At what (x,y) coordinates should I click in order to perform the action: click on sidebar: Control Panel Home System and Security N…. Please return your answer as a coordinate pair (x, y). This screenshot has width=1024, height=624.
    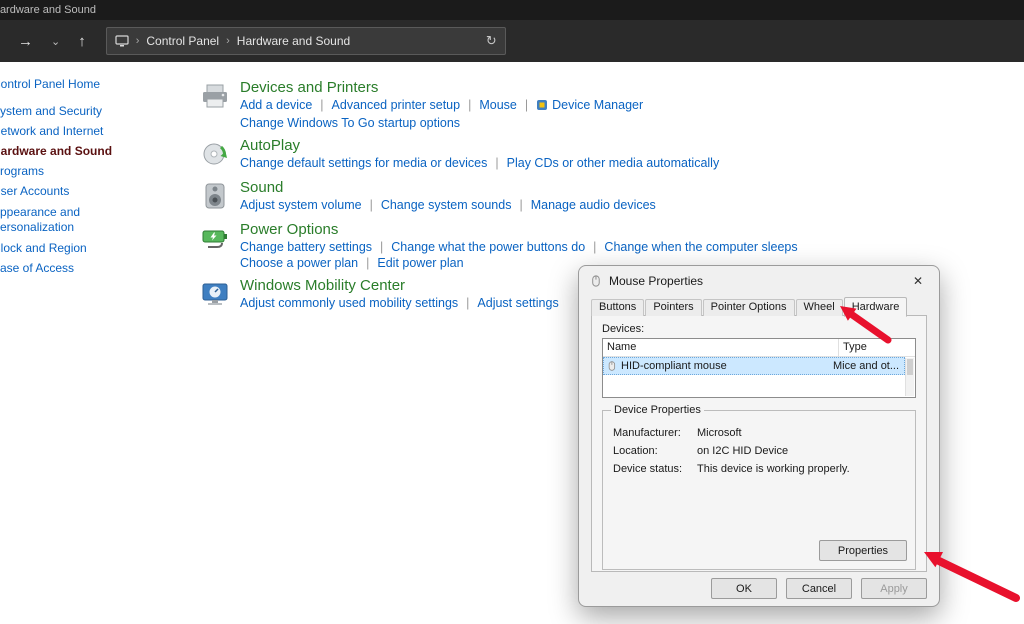
    Looking at the image, I should click on (91, 180).